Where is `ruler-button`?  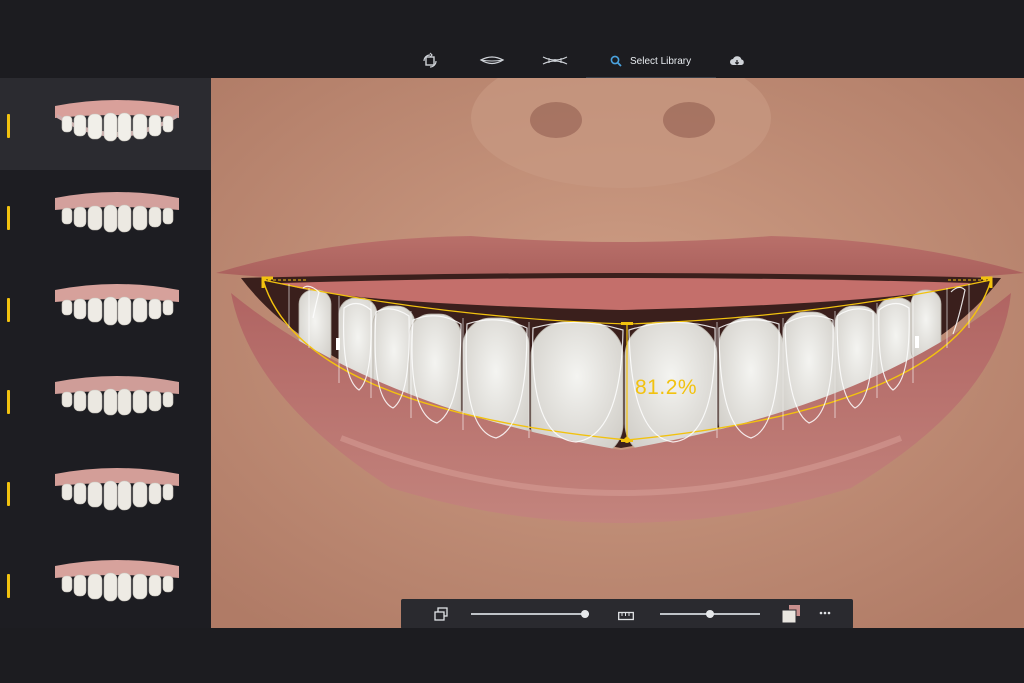 ruler-button is located at coordinates (626, 617).